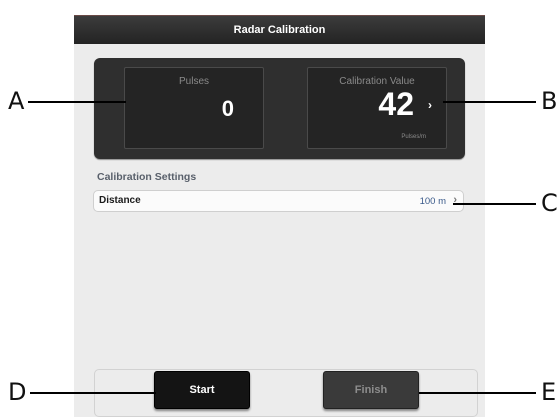 Image resolution: width=560 pixels, height=417 pixels. I want to click on window-title: Radar Calibration, so click(279, 30).